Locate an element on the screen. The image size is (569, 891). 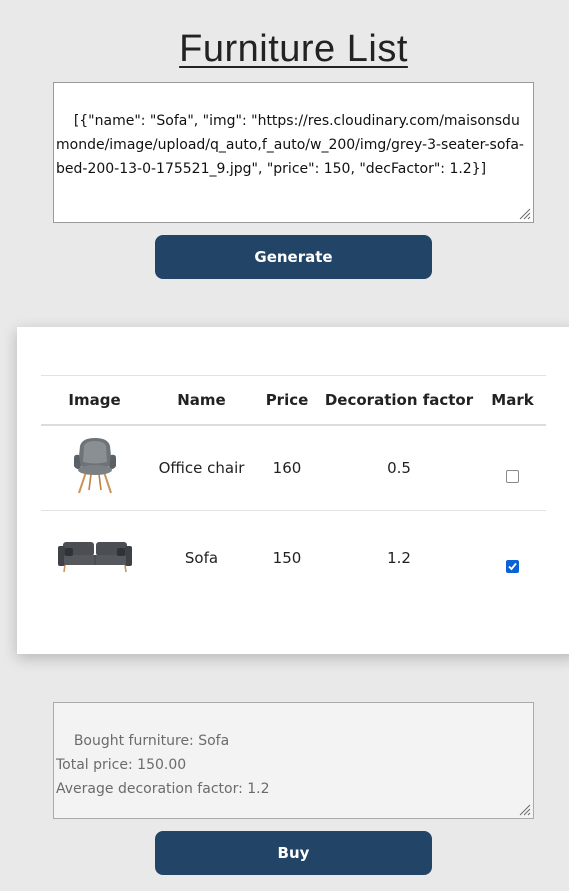
row-price: 160 is located at coordinates (287, 468).